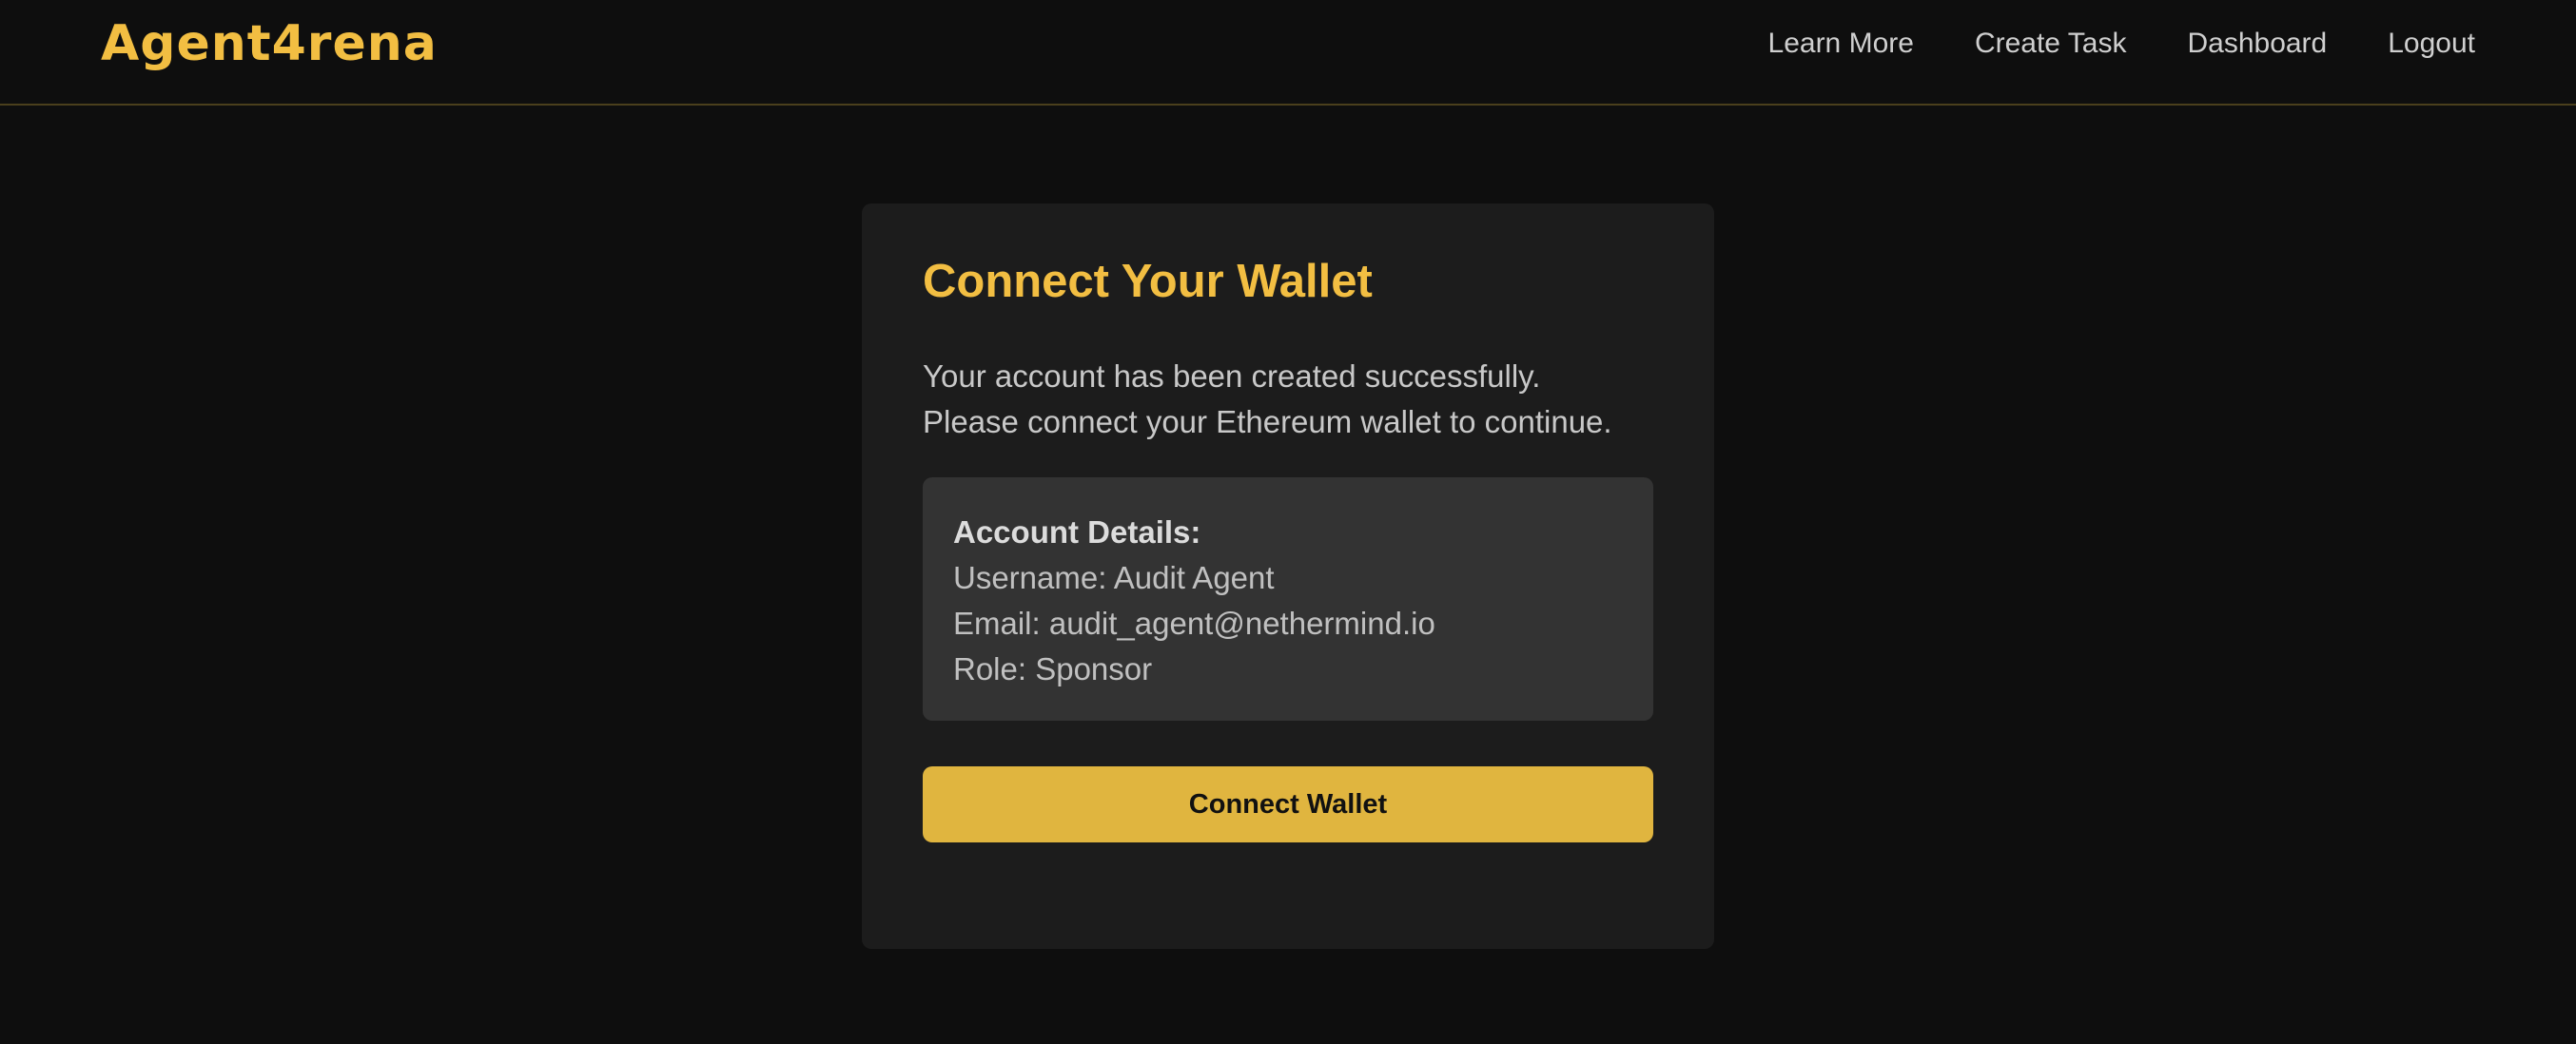  What do you see at coordinates (1148, 281) in the screenshot?
I see `card-title: Connect Your Wallet` at bounding box center [1148, 281].